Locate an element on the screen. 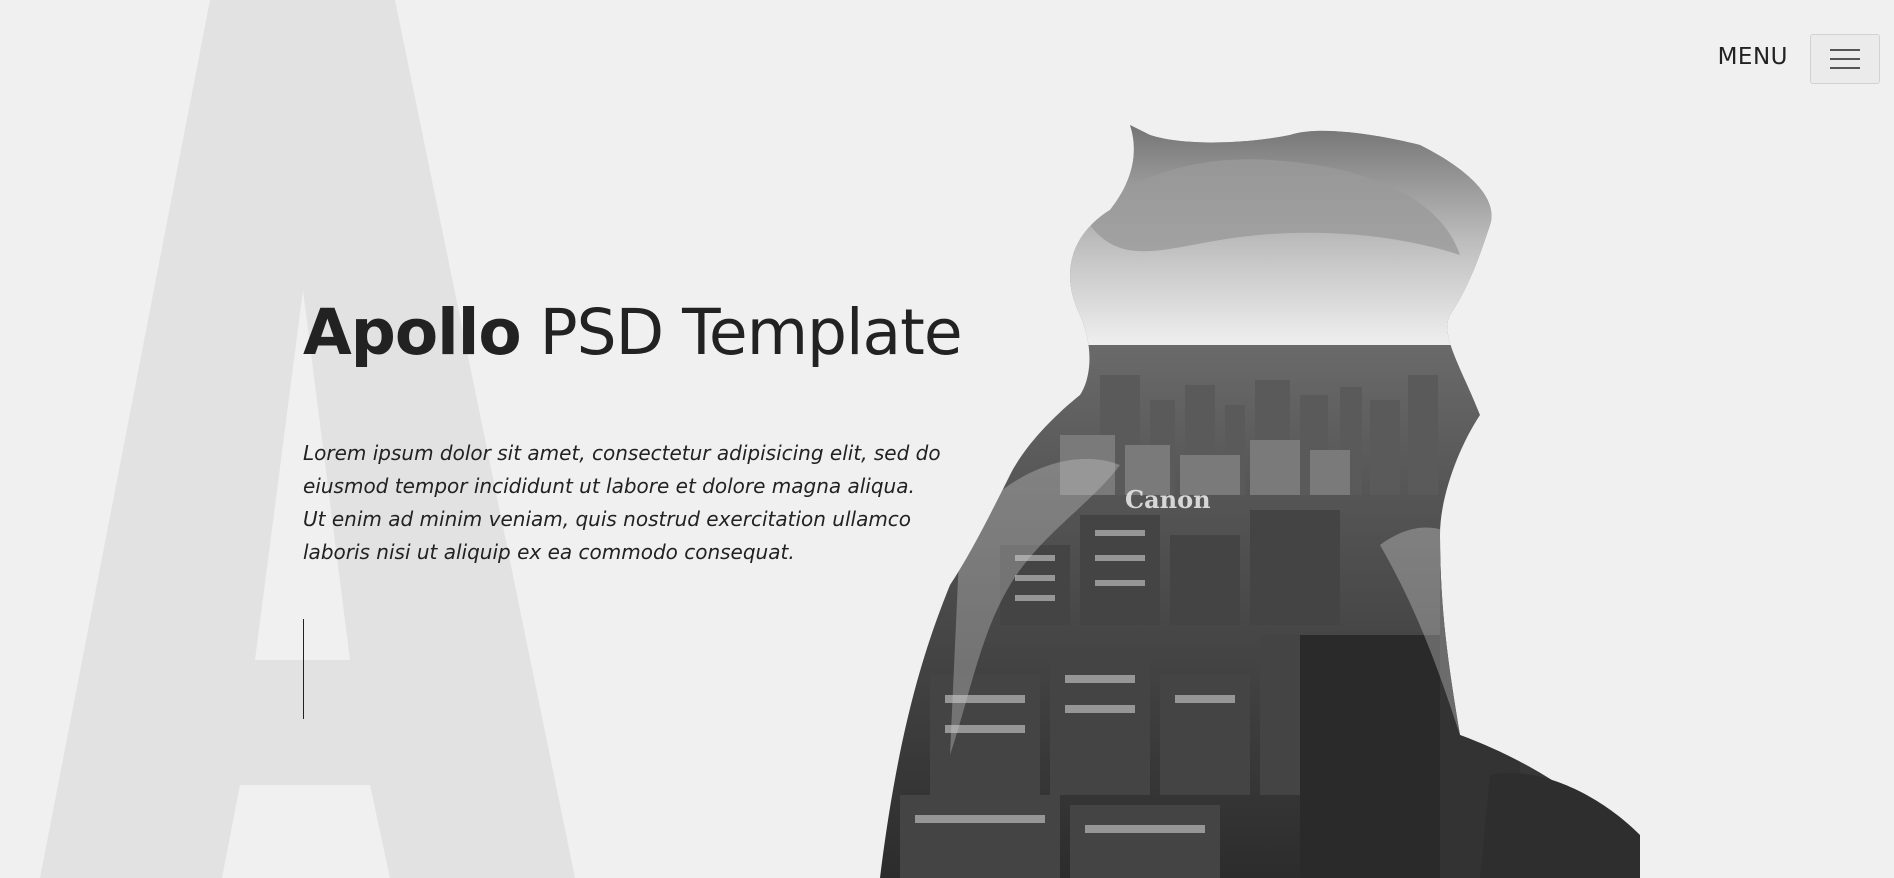  menu-toggle-button is located at coordinates (1845, 59).